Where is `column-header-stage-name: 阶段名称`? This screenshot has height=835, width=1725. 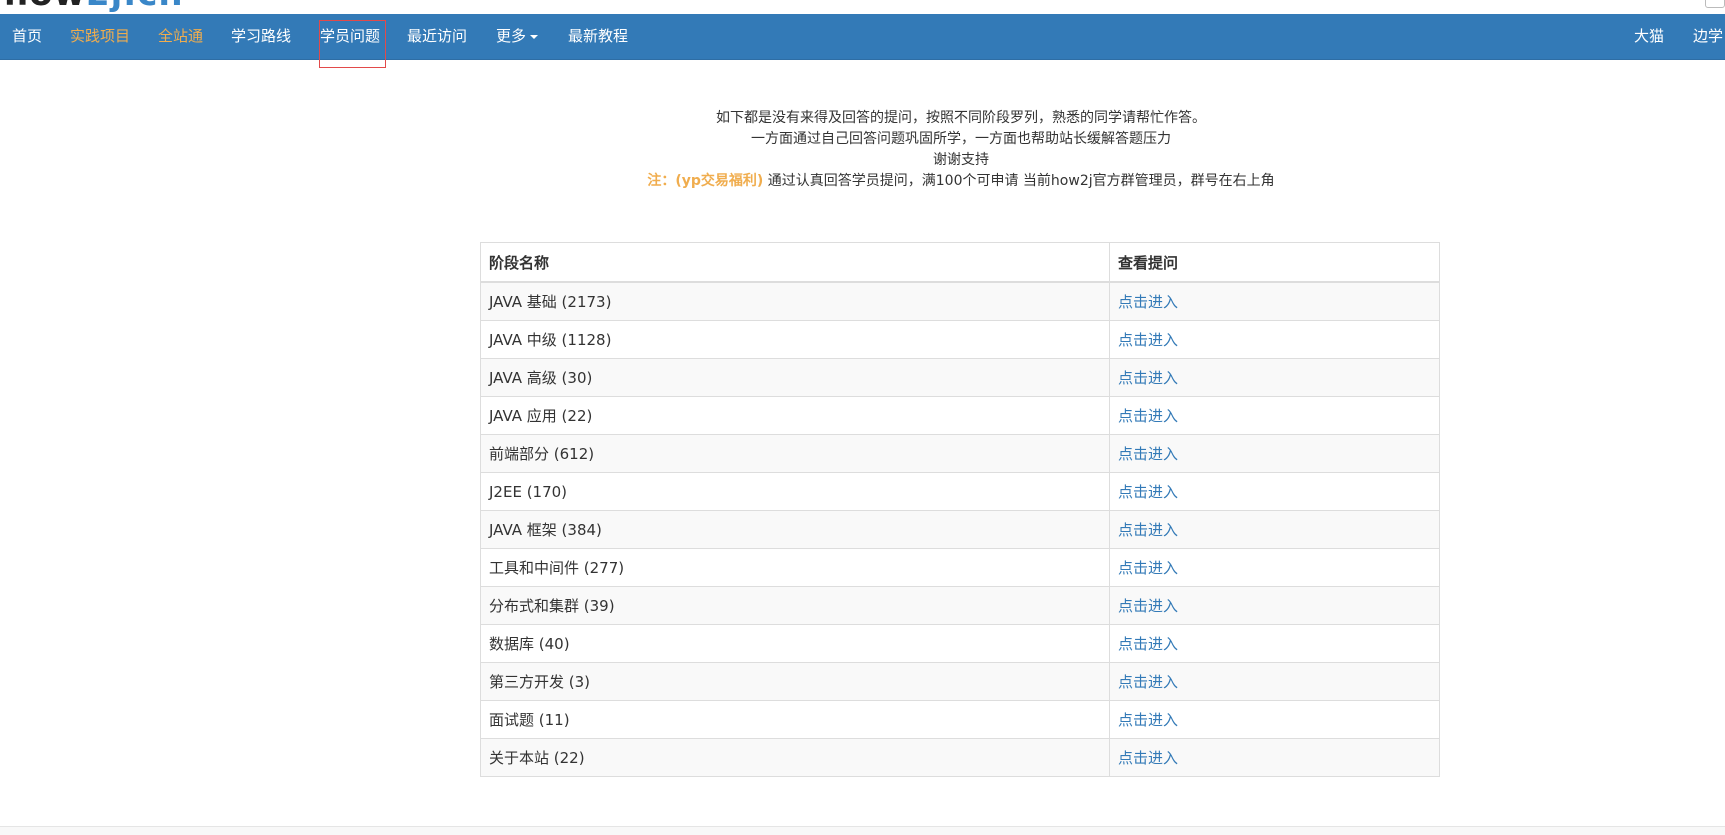 column-header-stage-name: 阶段名称 is located at coordinates (795, 262).